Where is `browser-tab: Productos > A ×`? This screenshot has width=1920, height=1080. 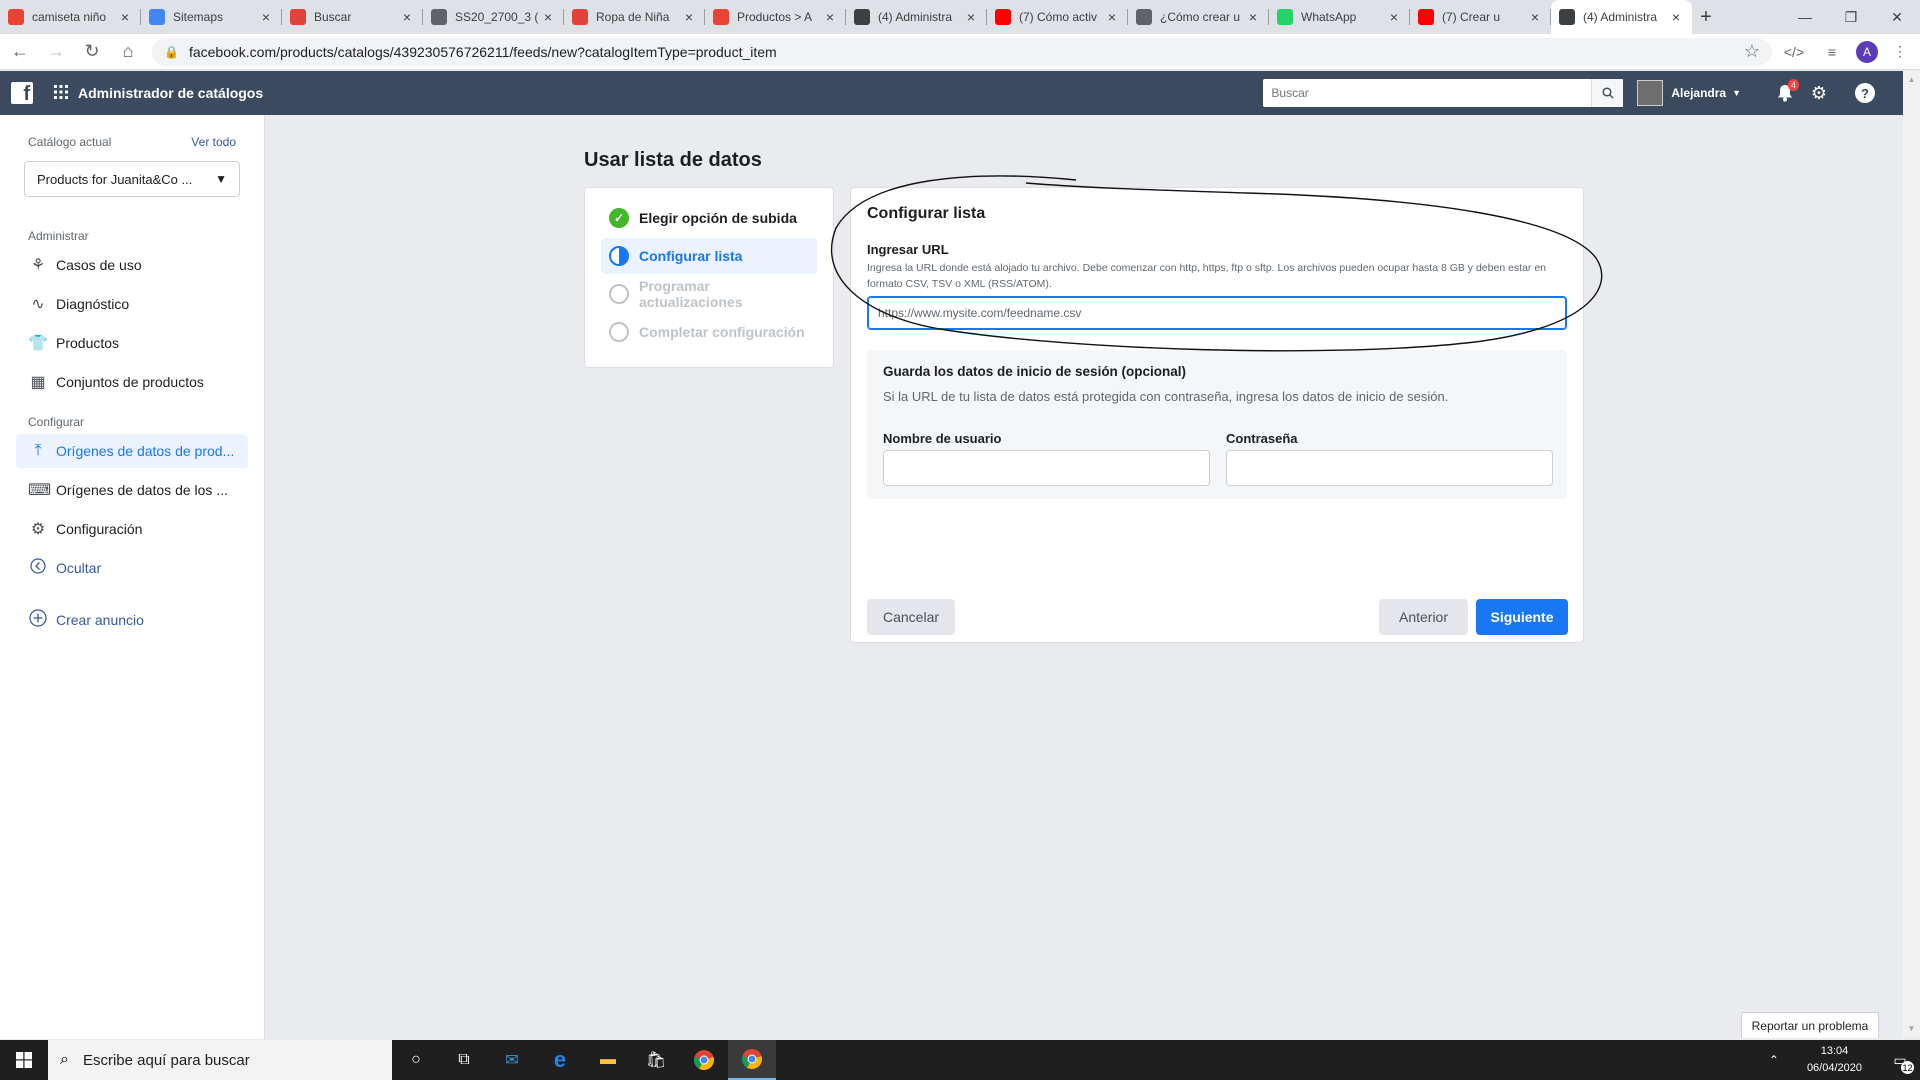
browser-tab: Productos > A × is located at coordinates (775, 17).